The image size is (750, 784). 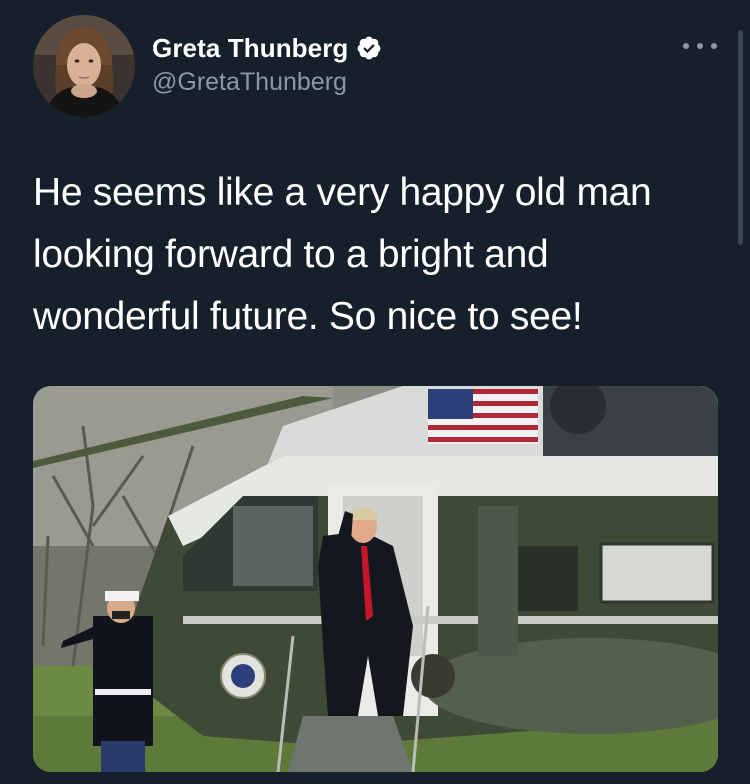 I want to click on scrollbar, so click(x=740, y=137).